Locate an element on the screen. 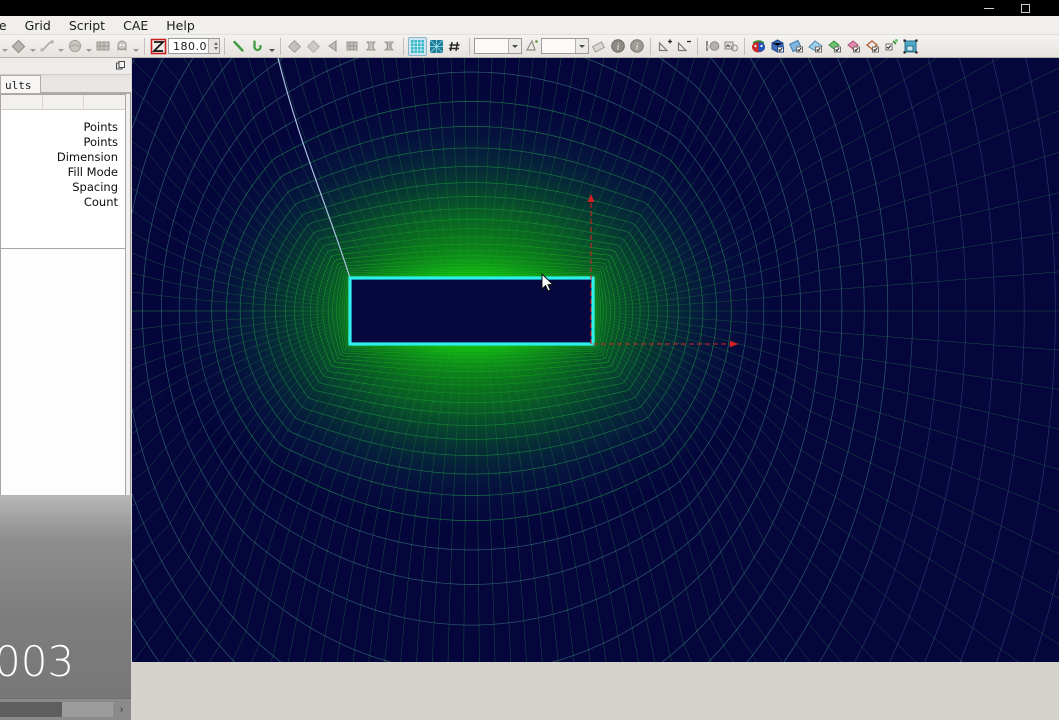  scroll-right-arrow-icon: › is located at coordinates (121, 709).